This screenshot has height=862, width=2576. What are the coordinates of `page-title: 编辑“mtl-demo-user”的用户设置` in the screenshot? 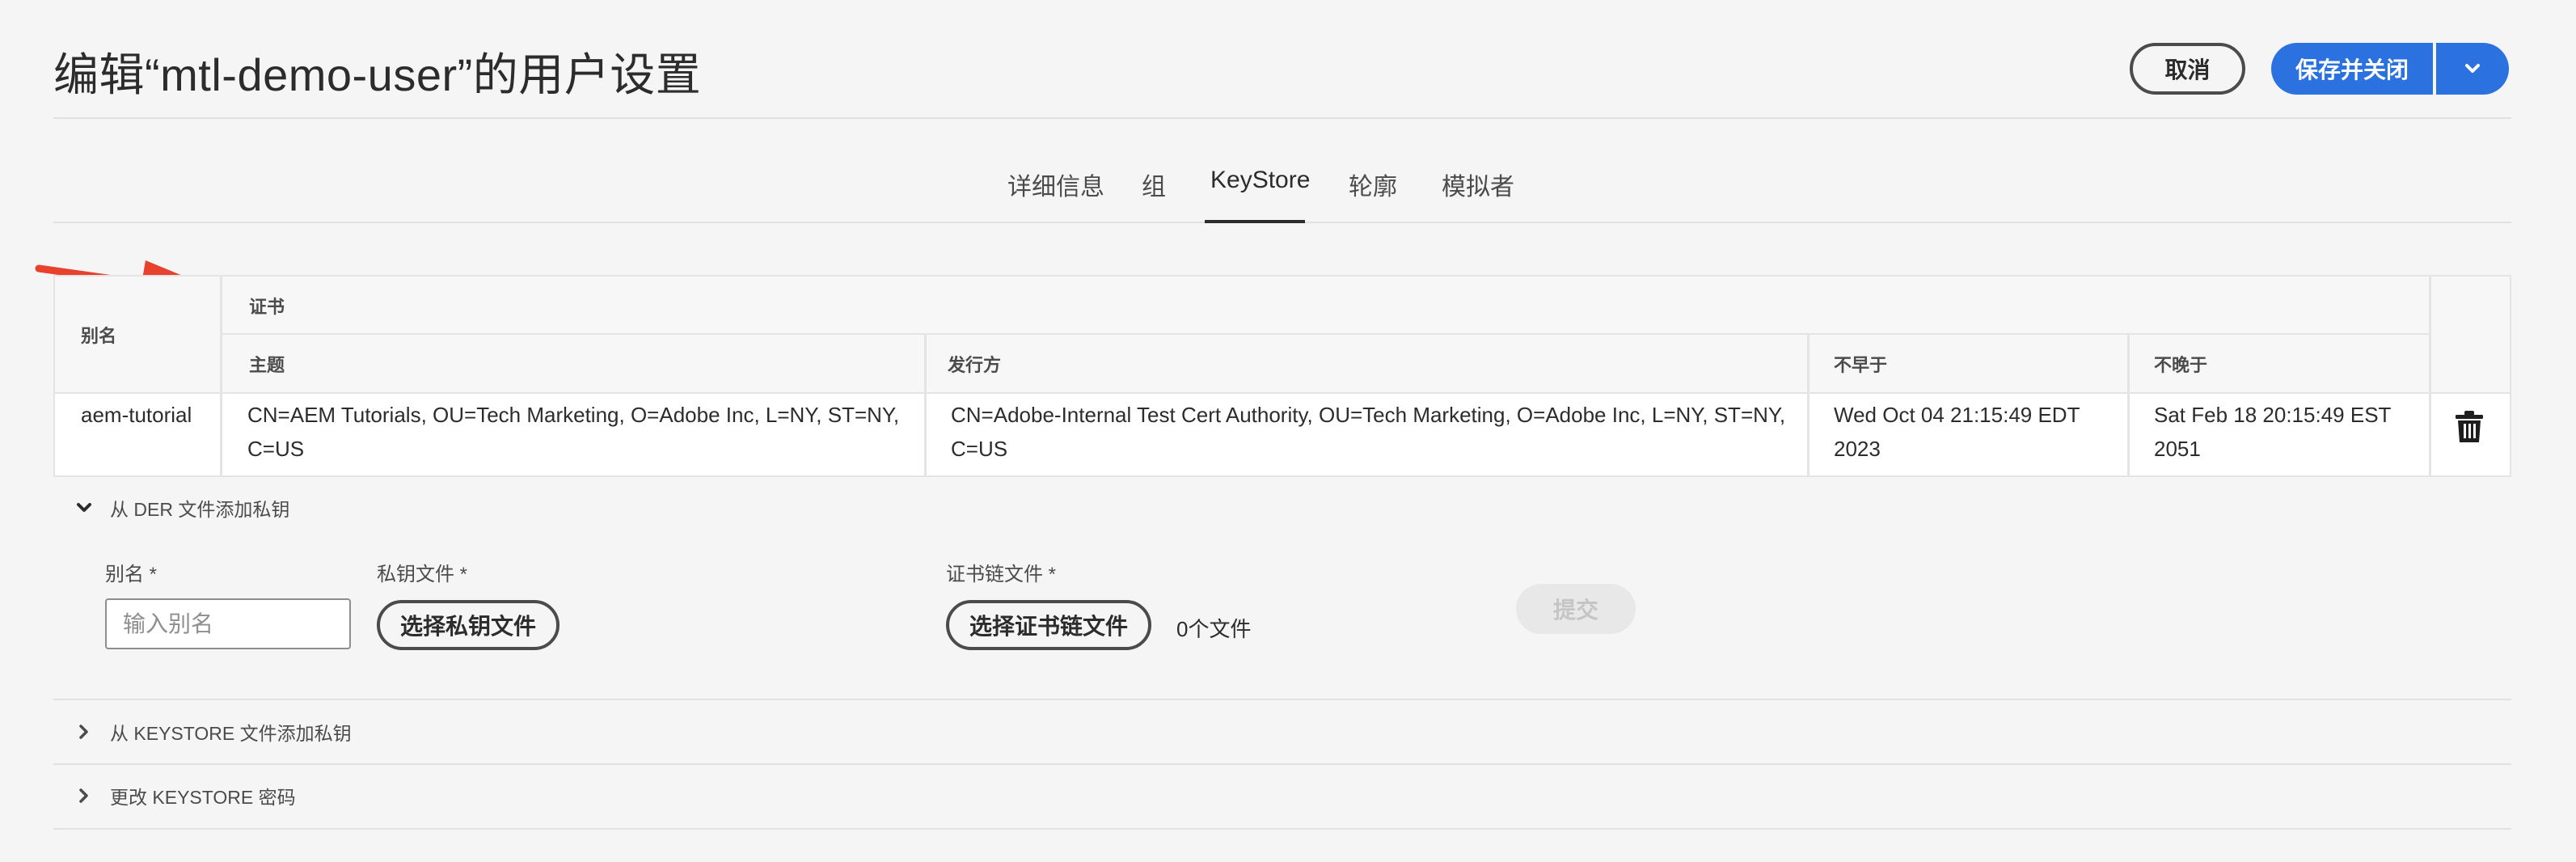 It's located at (377, 74).